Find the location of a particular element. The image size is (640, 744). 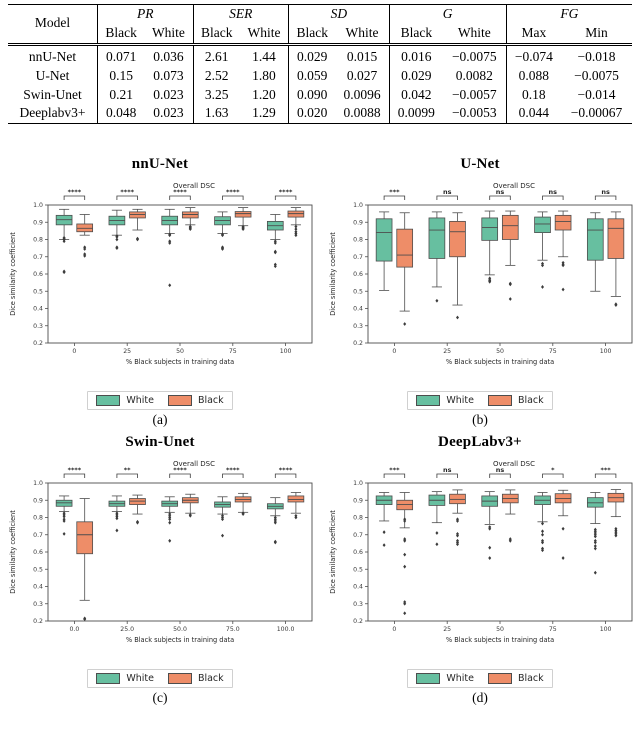

table-cell-value: 1.29 is located at coordinates (264, 113).